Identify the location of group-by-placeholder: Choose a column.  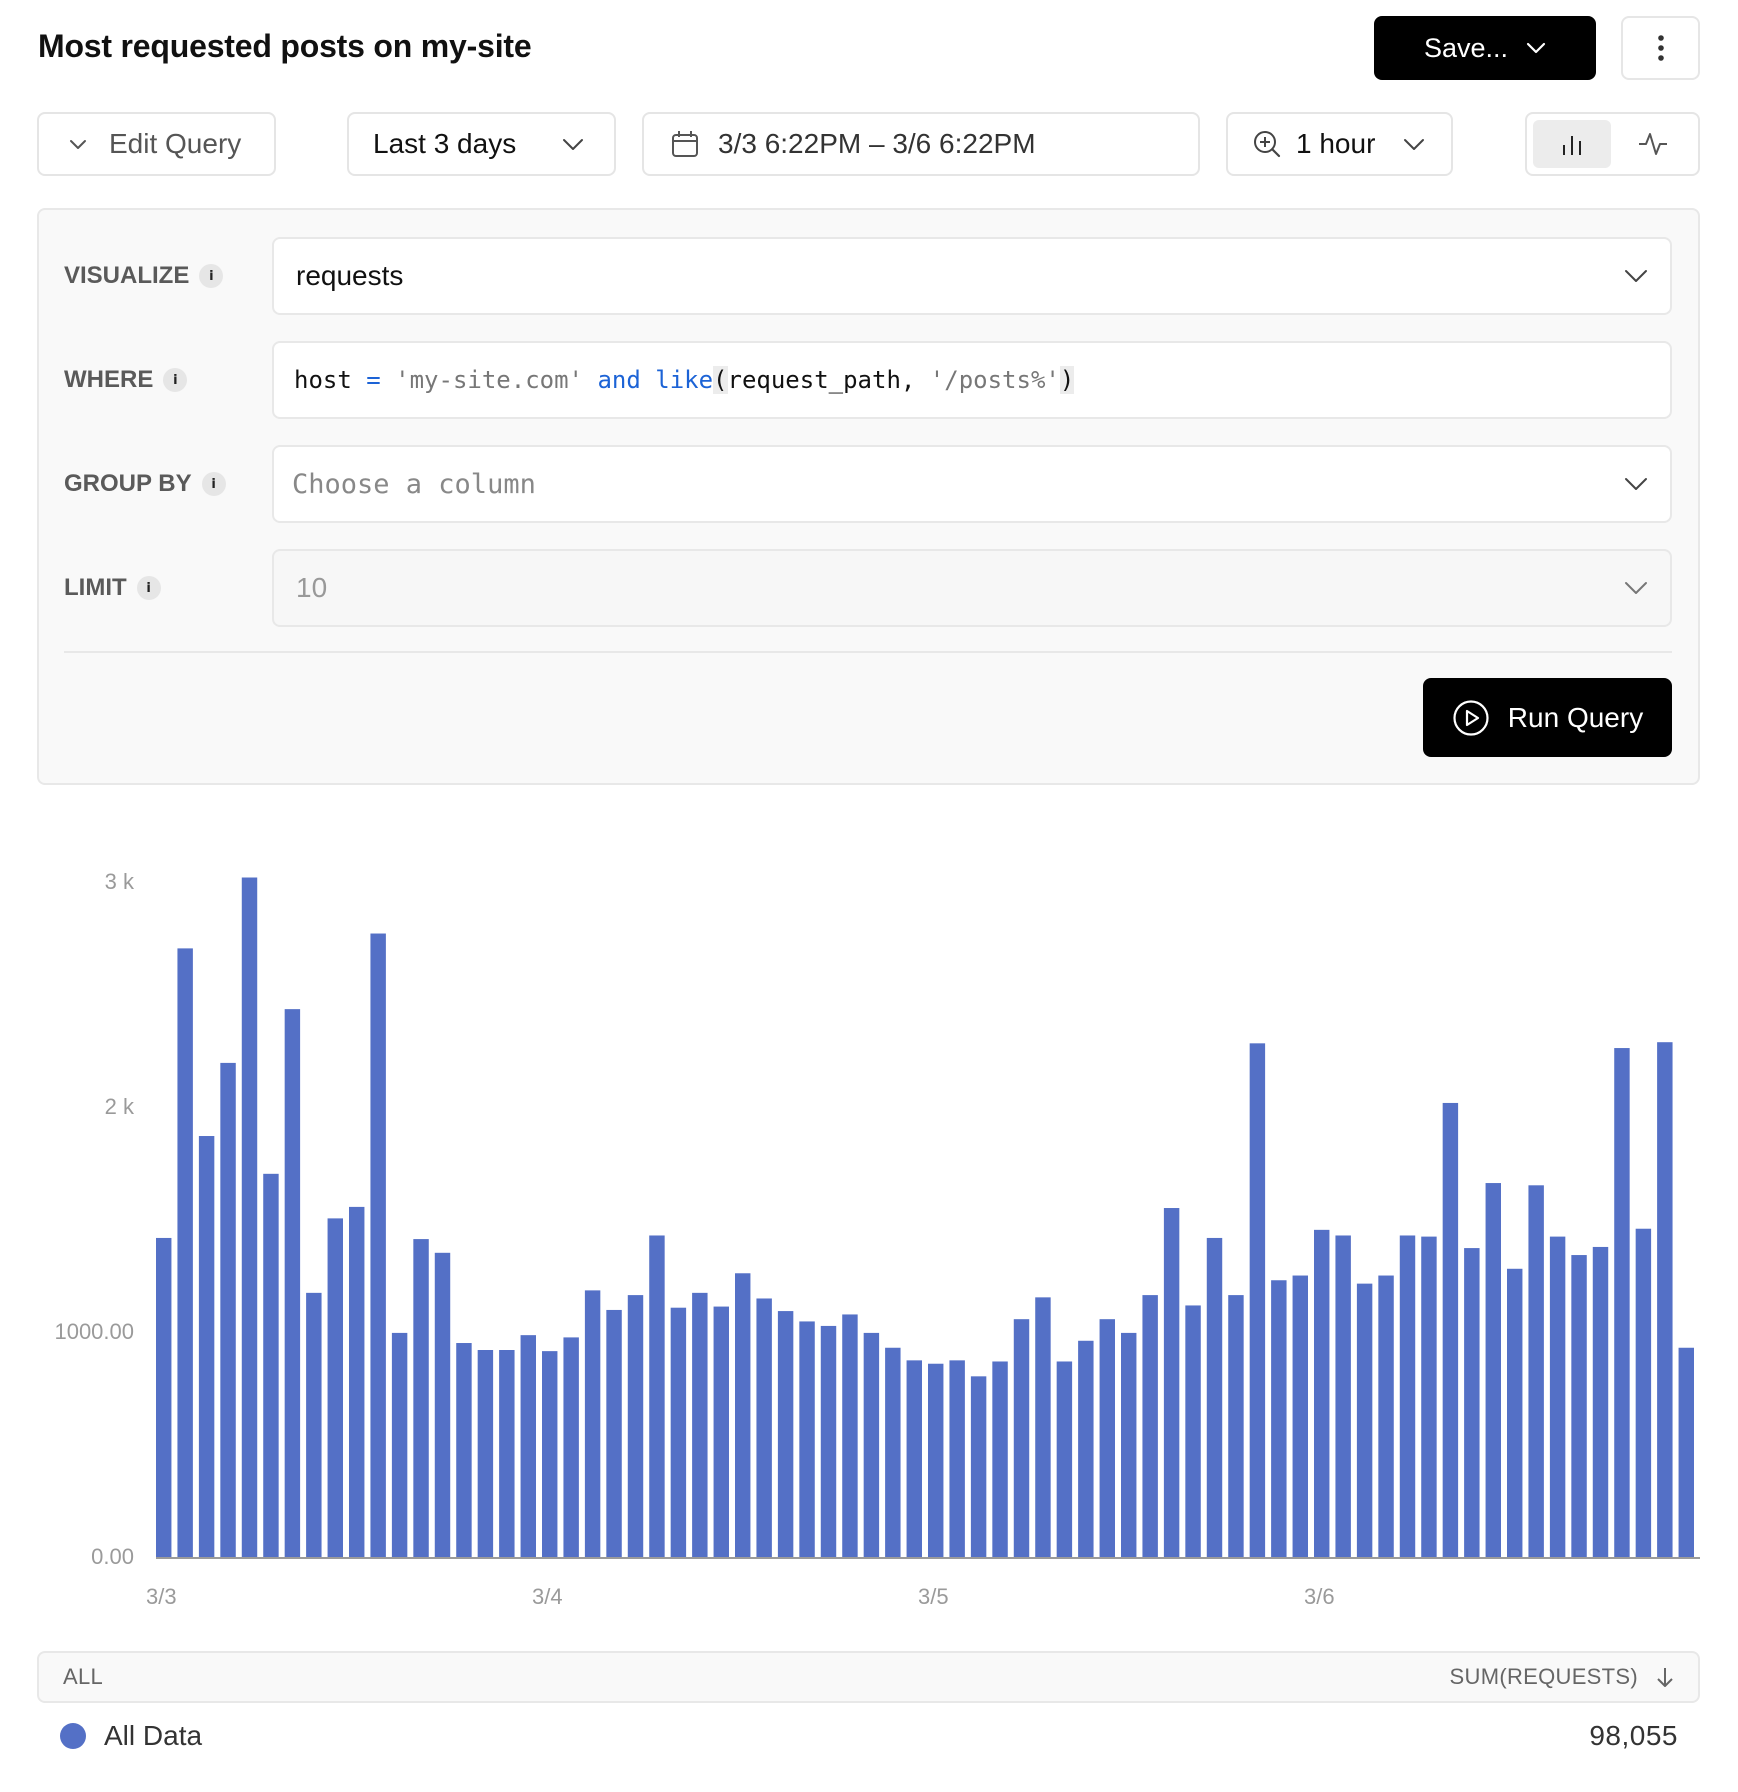
(414, 484).